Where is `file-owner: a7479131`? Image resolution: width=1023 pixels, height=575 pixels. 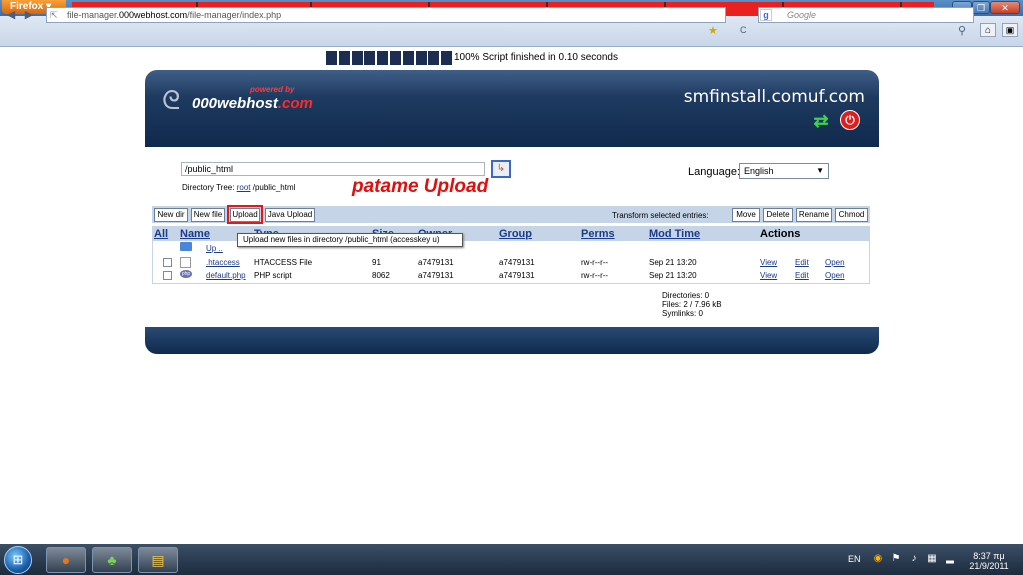 file-owner: a7479131 is located at coordinates (436, 262).